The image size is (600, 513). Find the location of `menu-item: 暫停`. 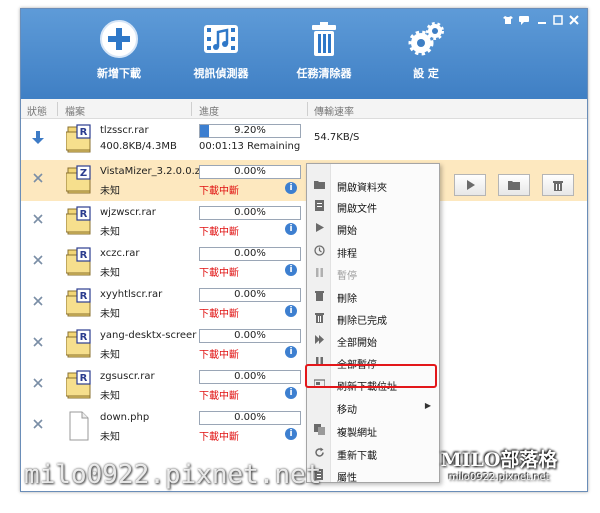

menu-item: 暫停 is located at coordinates (373, 273).